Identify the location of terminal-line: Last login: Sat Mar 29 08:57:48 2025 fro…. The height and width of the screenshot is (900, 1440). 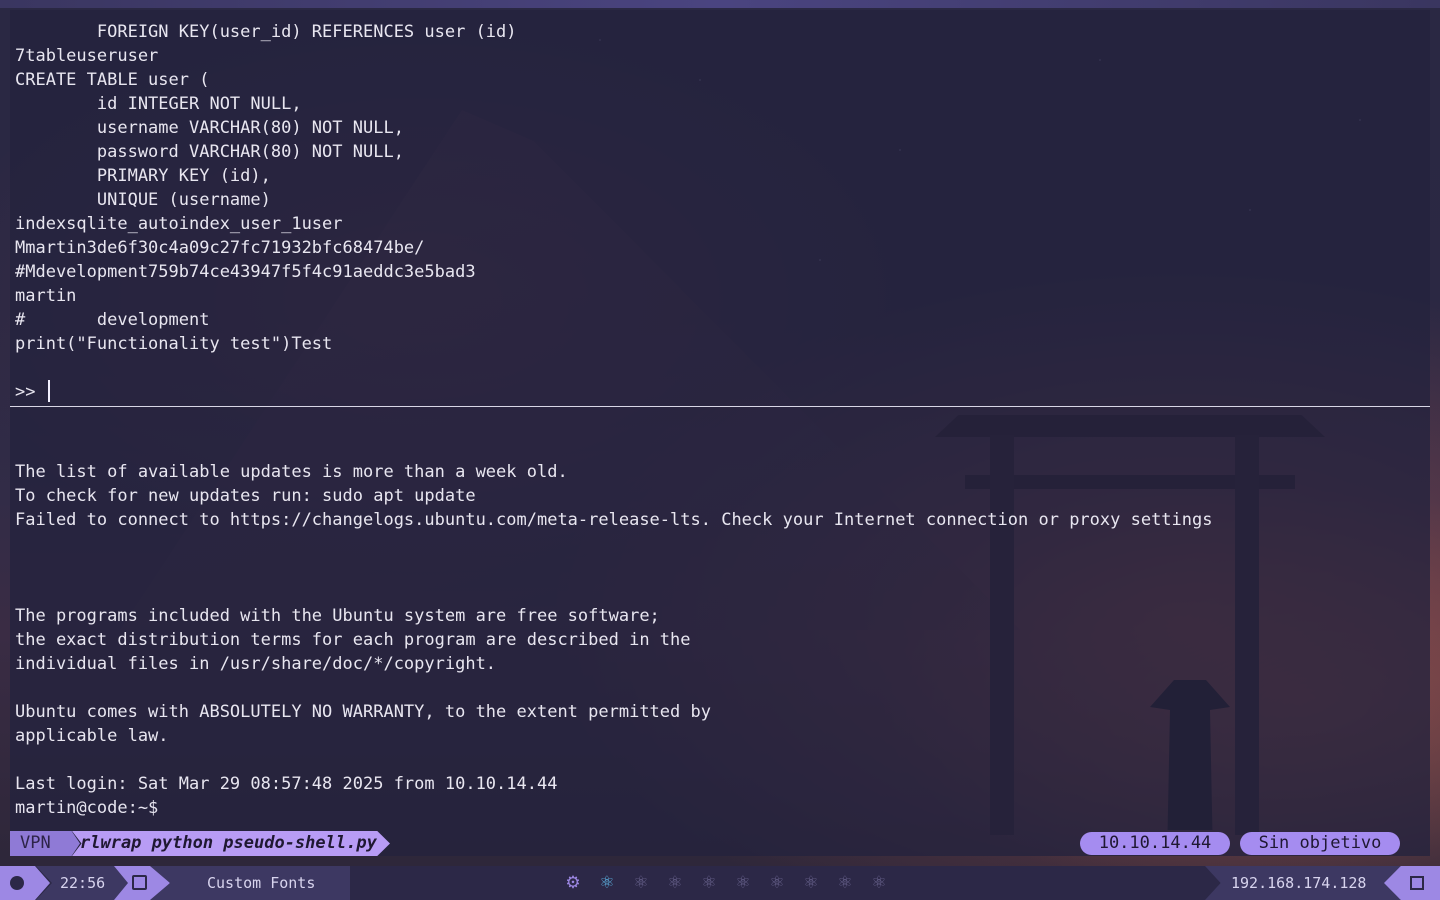
(286, 784).